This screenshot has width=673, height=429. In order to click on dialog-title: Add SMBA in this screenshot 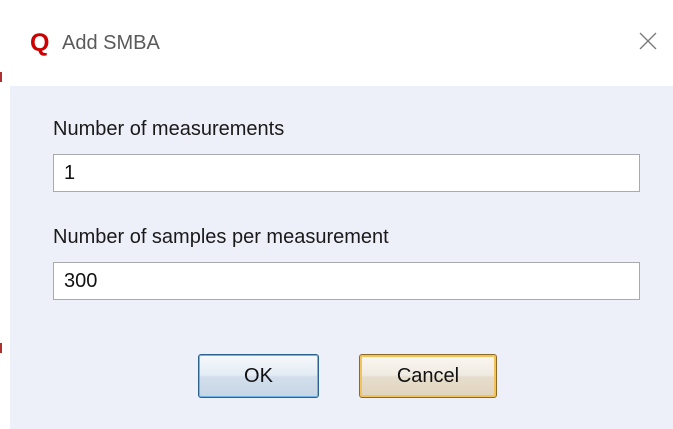, I will do `click(111, 43)`.